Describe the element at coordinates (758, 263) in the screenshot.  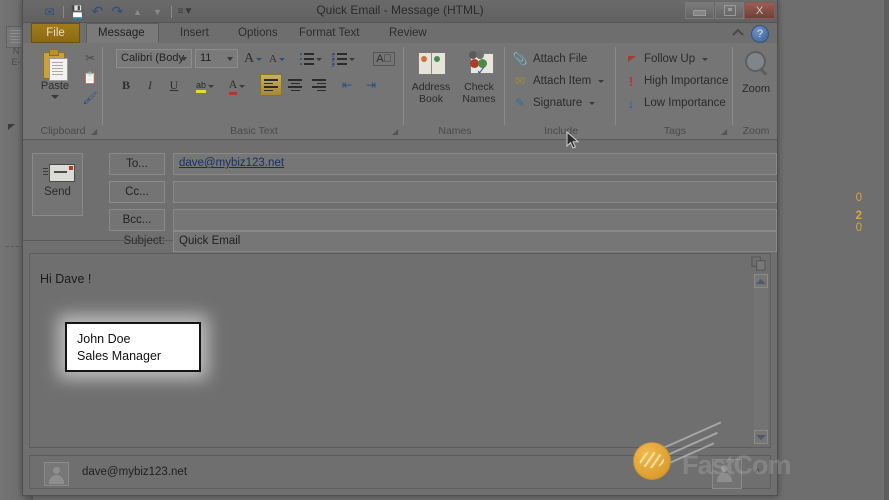
I see `paste-options-icon` at that location.